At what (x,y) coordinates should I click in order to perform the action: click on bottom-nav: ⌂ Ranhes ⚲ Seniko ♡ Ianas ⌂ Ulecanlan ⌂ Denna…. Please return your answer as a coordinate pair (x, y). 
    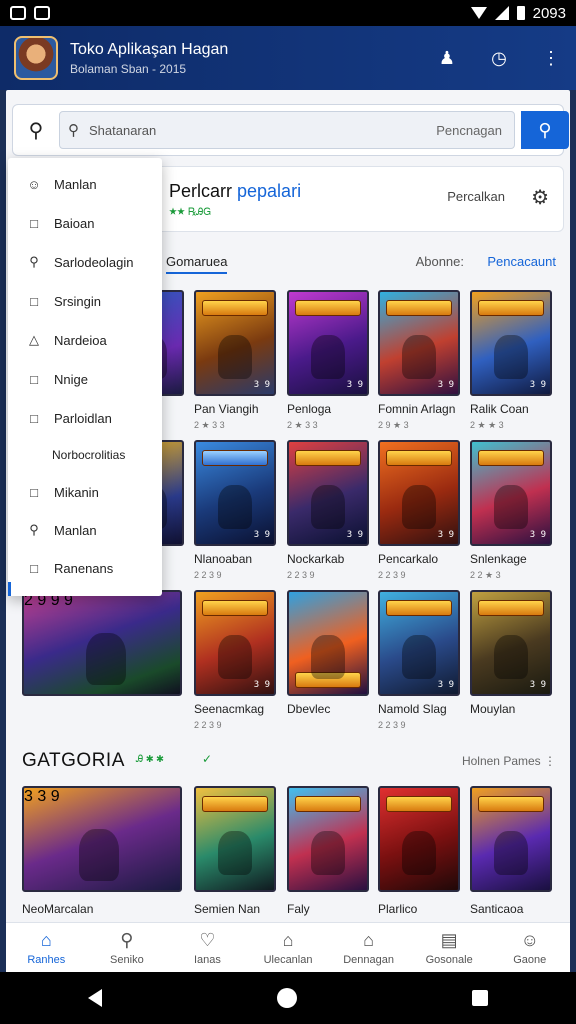
    Looking at the image, I should click on (288, 947).